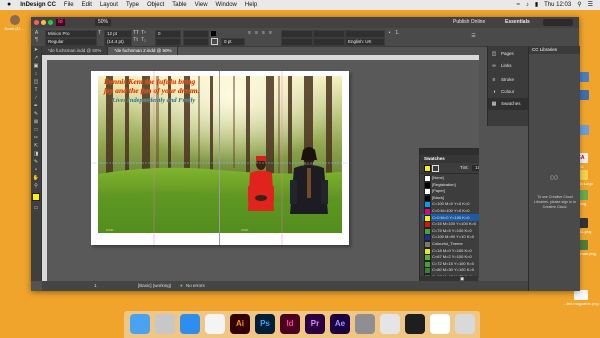  I want to click on type-tool-icon: T, so click(36, 90).